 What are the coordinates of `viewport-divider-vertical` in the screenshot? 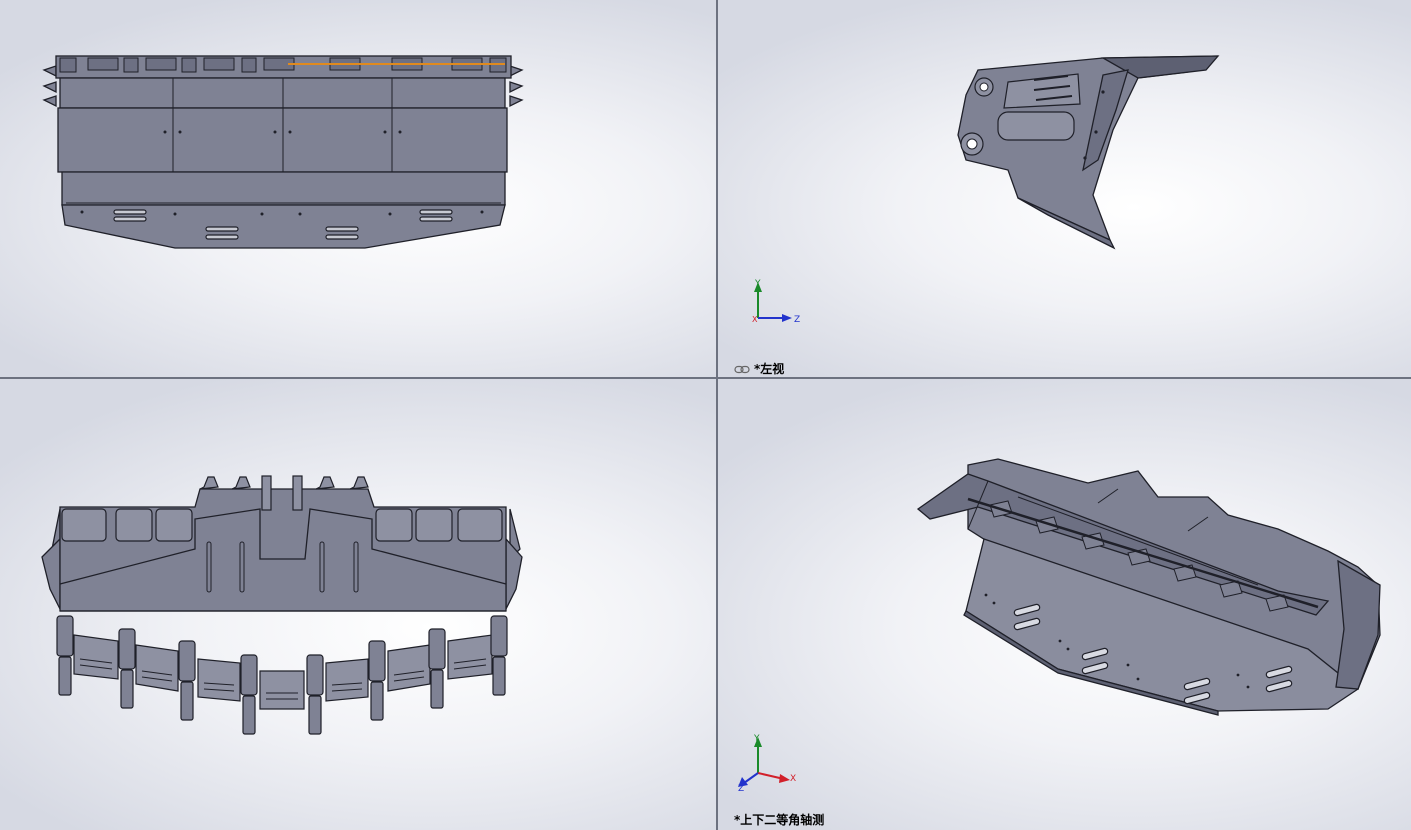 It's located at (717, 415).